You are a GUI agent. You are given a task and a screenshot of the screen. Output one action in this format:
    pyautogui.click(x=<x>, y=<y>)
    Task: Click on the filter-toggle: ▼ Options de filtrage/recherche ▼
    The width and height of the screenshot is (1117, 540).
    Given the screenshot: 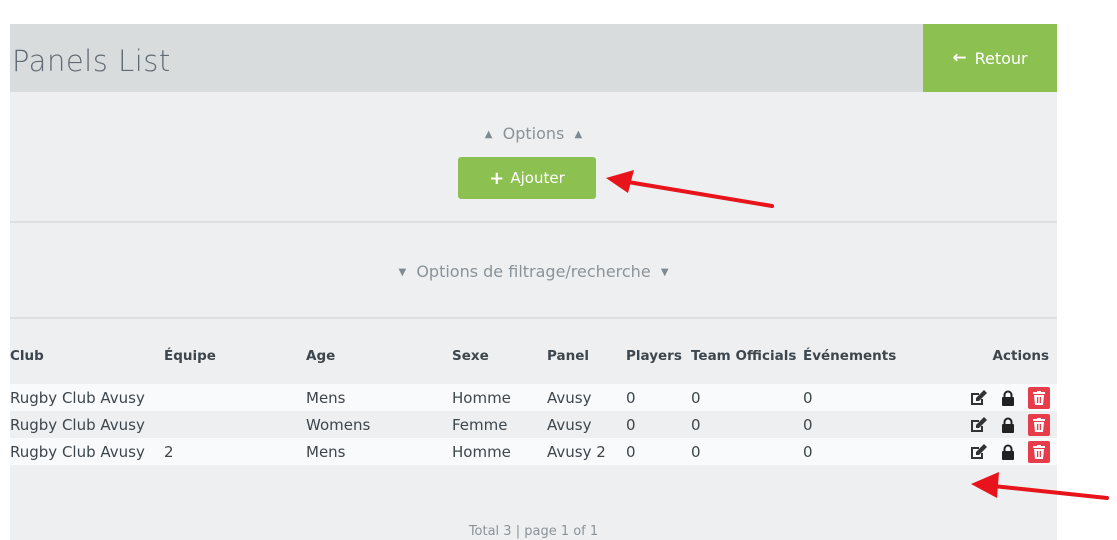 What is the action you would take?
    pyautogui.click(x=533, y=271)
    